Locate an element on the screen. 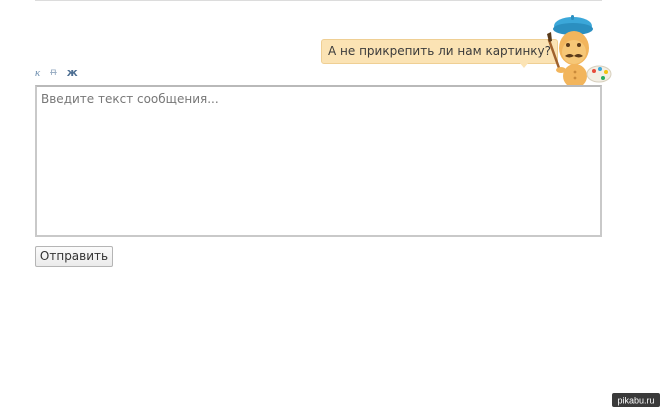 The image size is (666, 411). hint-speech-bubble: А не прикрепить ли нам картинку? is located at coordinates (440, 51).